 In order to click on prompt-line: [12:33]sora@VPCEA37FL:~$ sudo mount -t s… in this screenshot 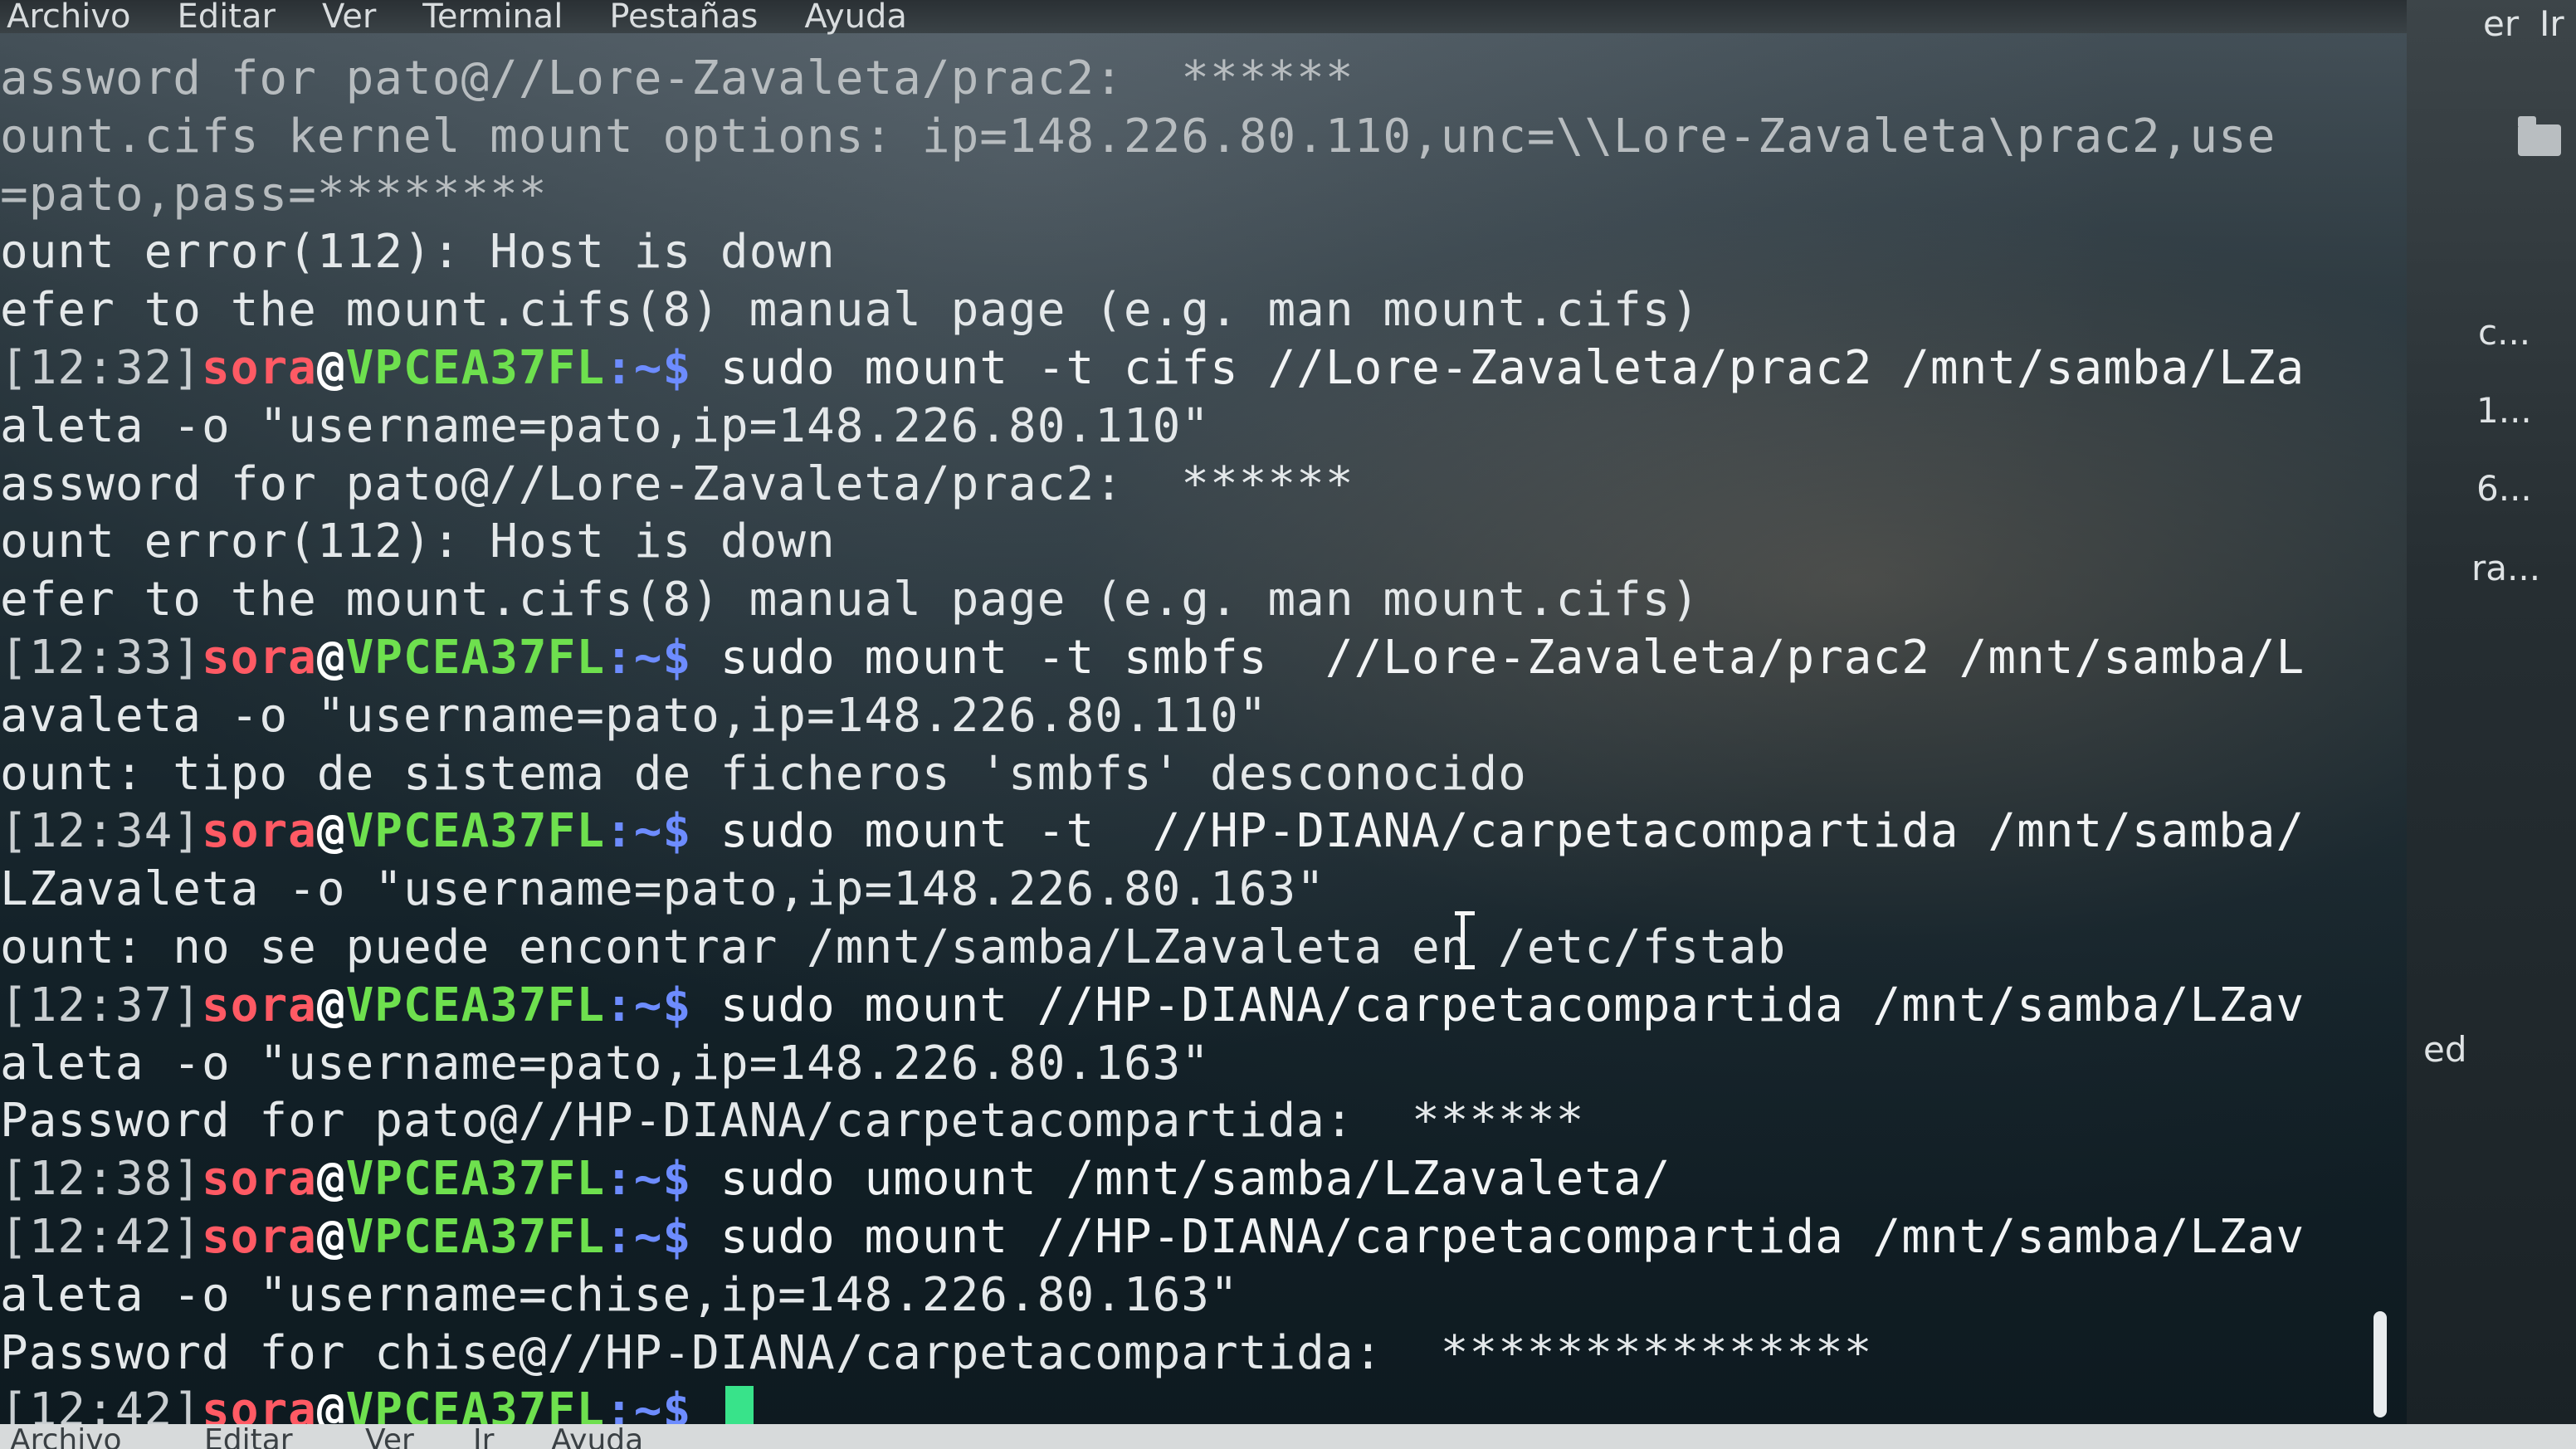, I will do `click(1152, 658)`.